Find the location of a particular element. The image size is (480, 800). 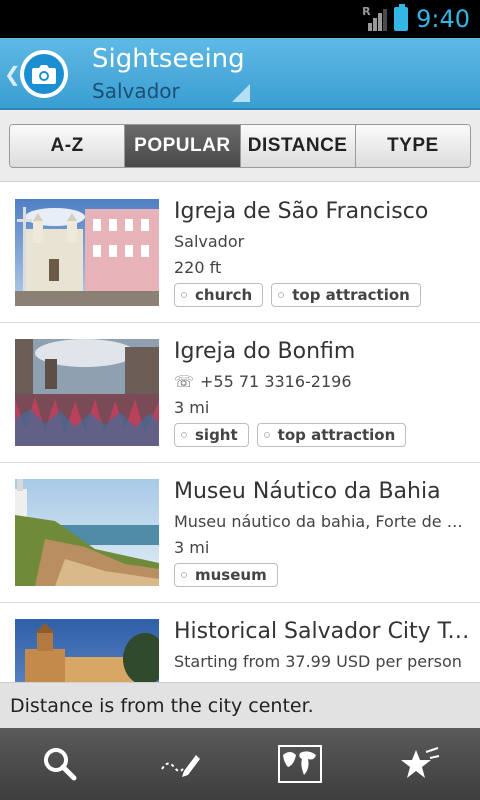

star-icon is located at coordinates (420, 764).